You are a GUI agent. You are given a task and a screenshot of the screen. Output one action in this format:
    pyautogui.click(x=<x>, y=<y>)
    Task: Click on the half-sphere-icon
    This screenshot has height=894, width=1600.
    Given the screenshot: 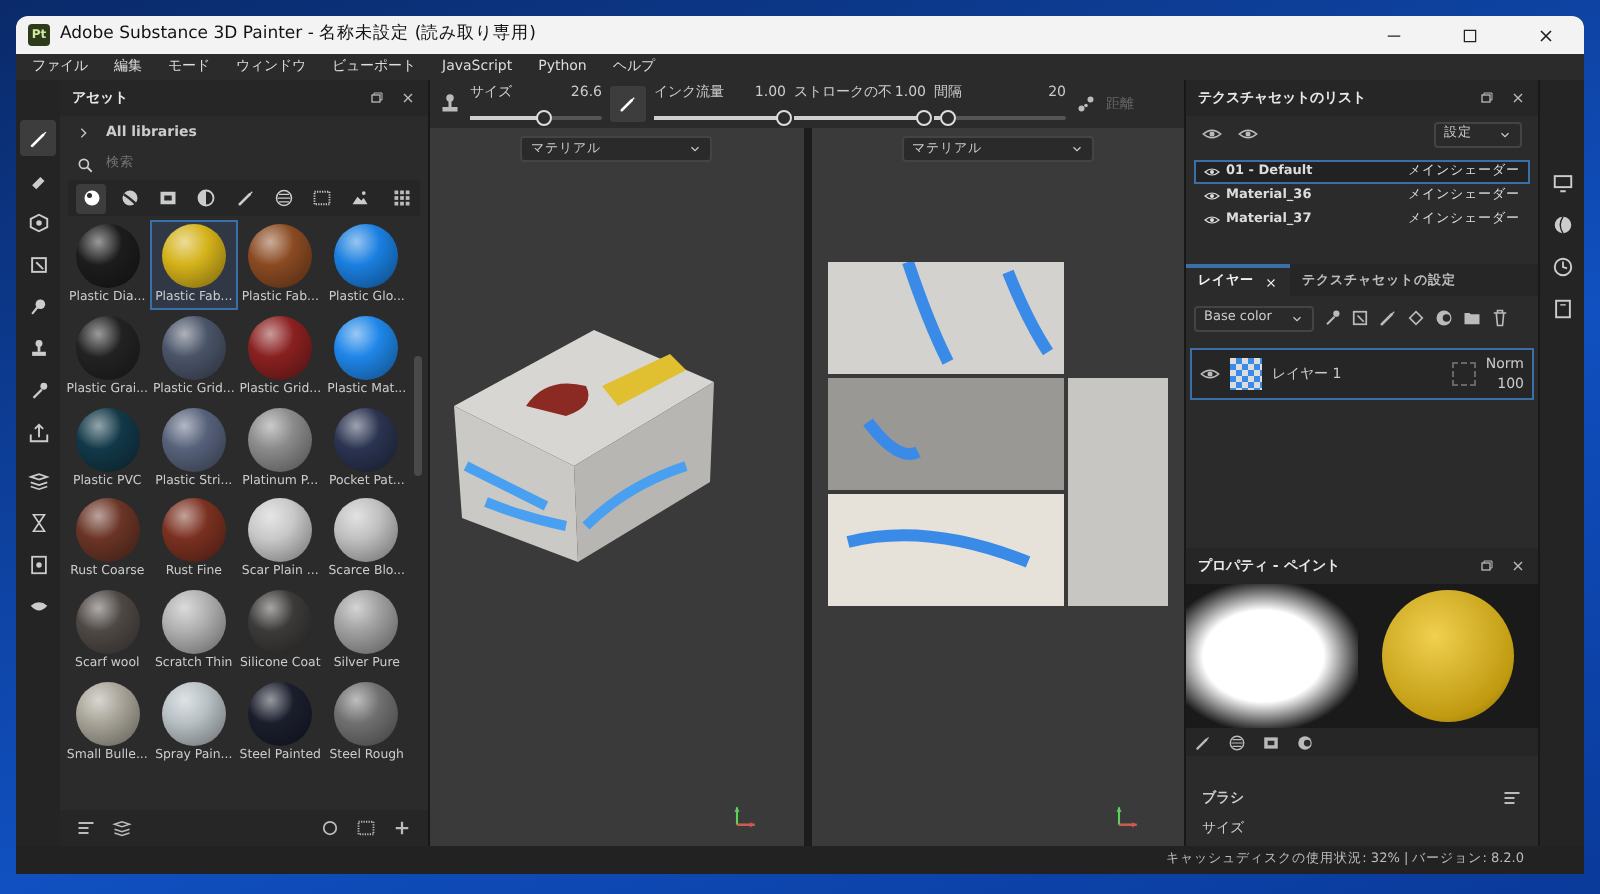 What is the action you would take?
    pyautogui.click(x=129, y=198)
    